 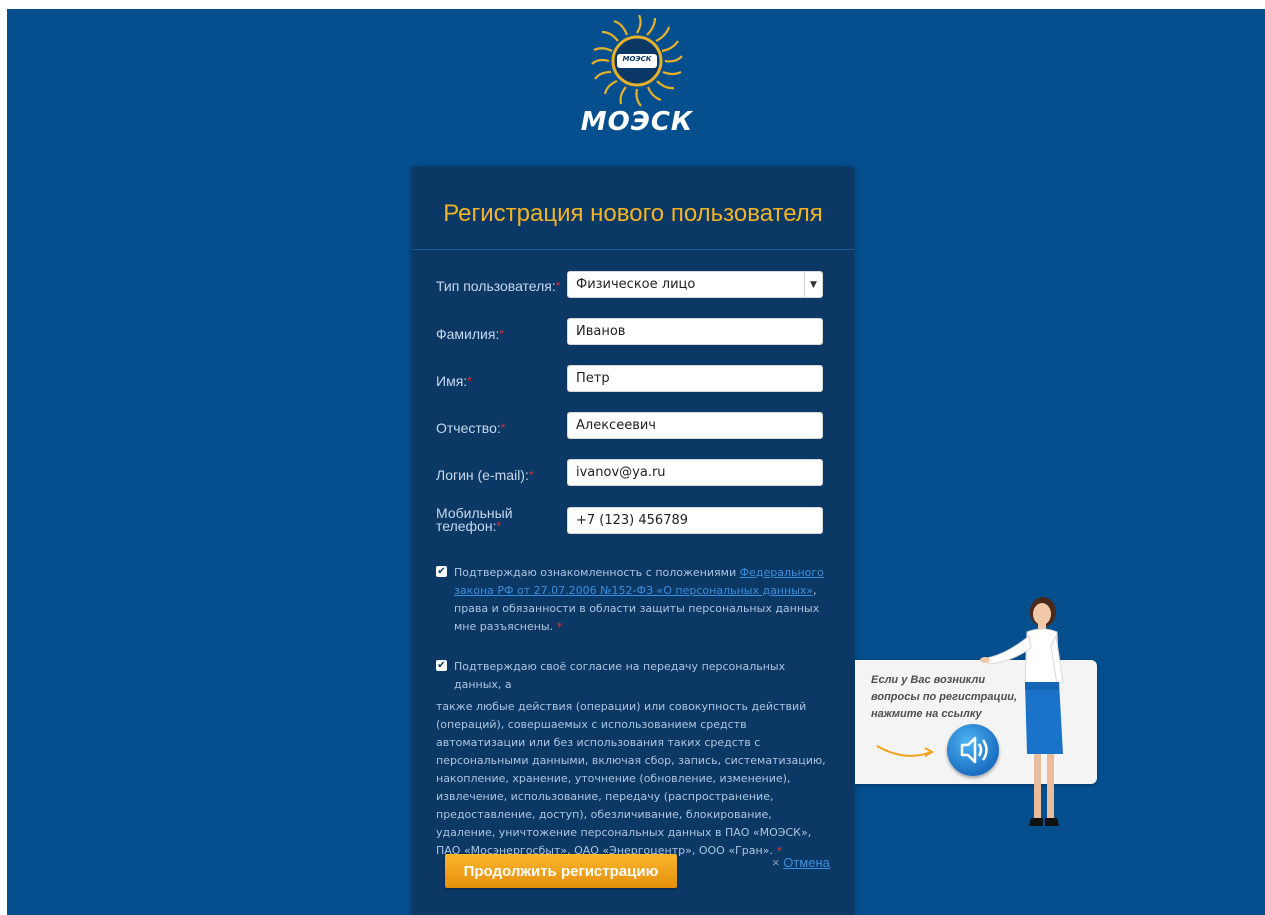 What do you see at coordinates (637, 122) in the screenshot?
I see `logo-wordmark: МОЭСК` at bounding box center [637, 122].